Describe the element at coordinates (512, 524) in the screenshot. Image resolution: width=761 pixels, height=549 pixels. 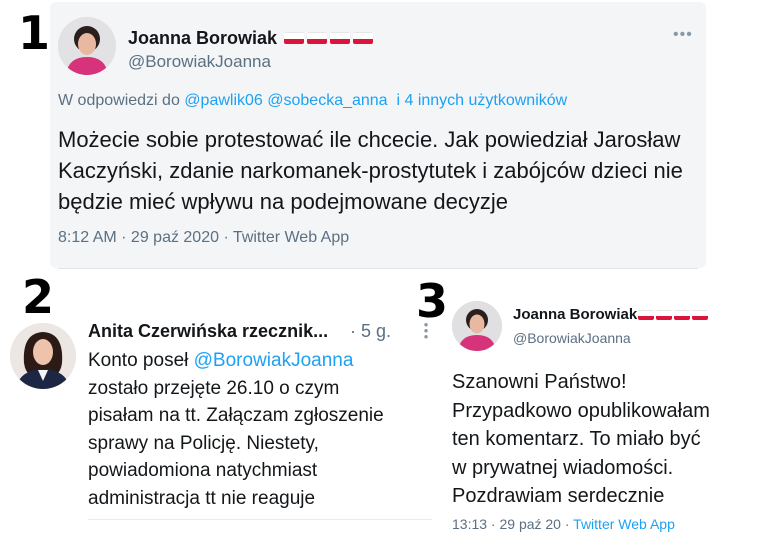
I see `tweet-time: 13:13 · 29 paź 20 ·` at that location.